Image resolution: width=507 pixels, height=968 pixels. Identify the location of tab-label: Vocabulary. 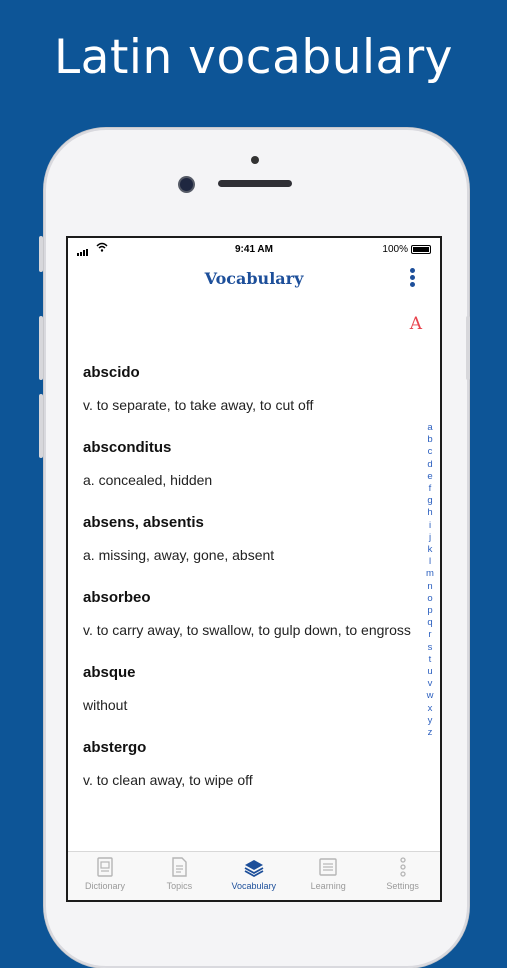
(254, 886).